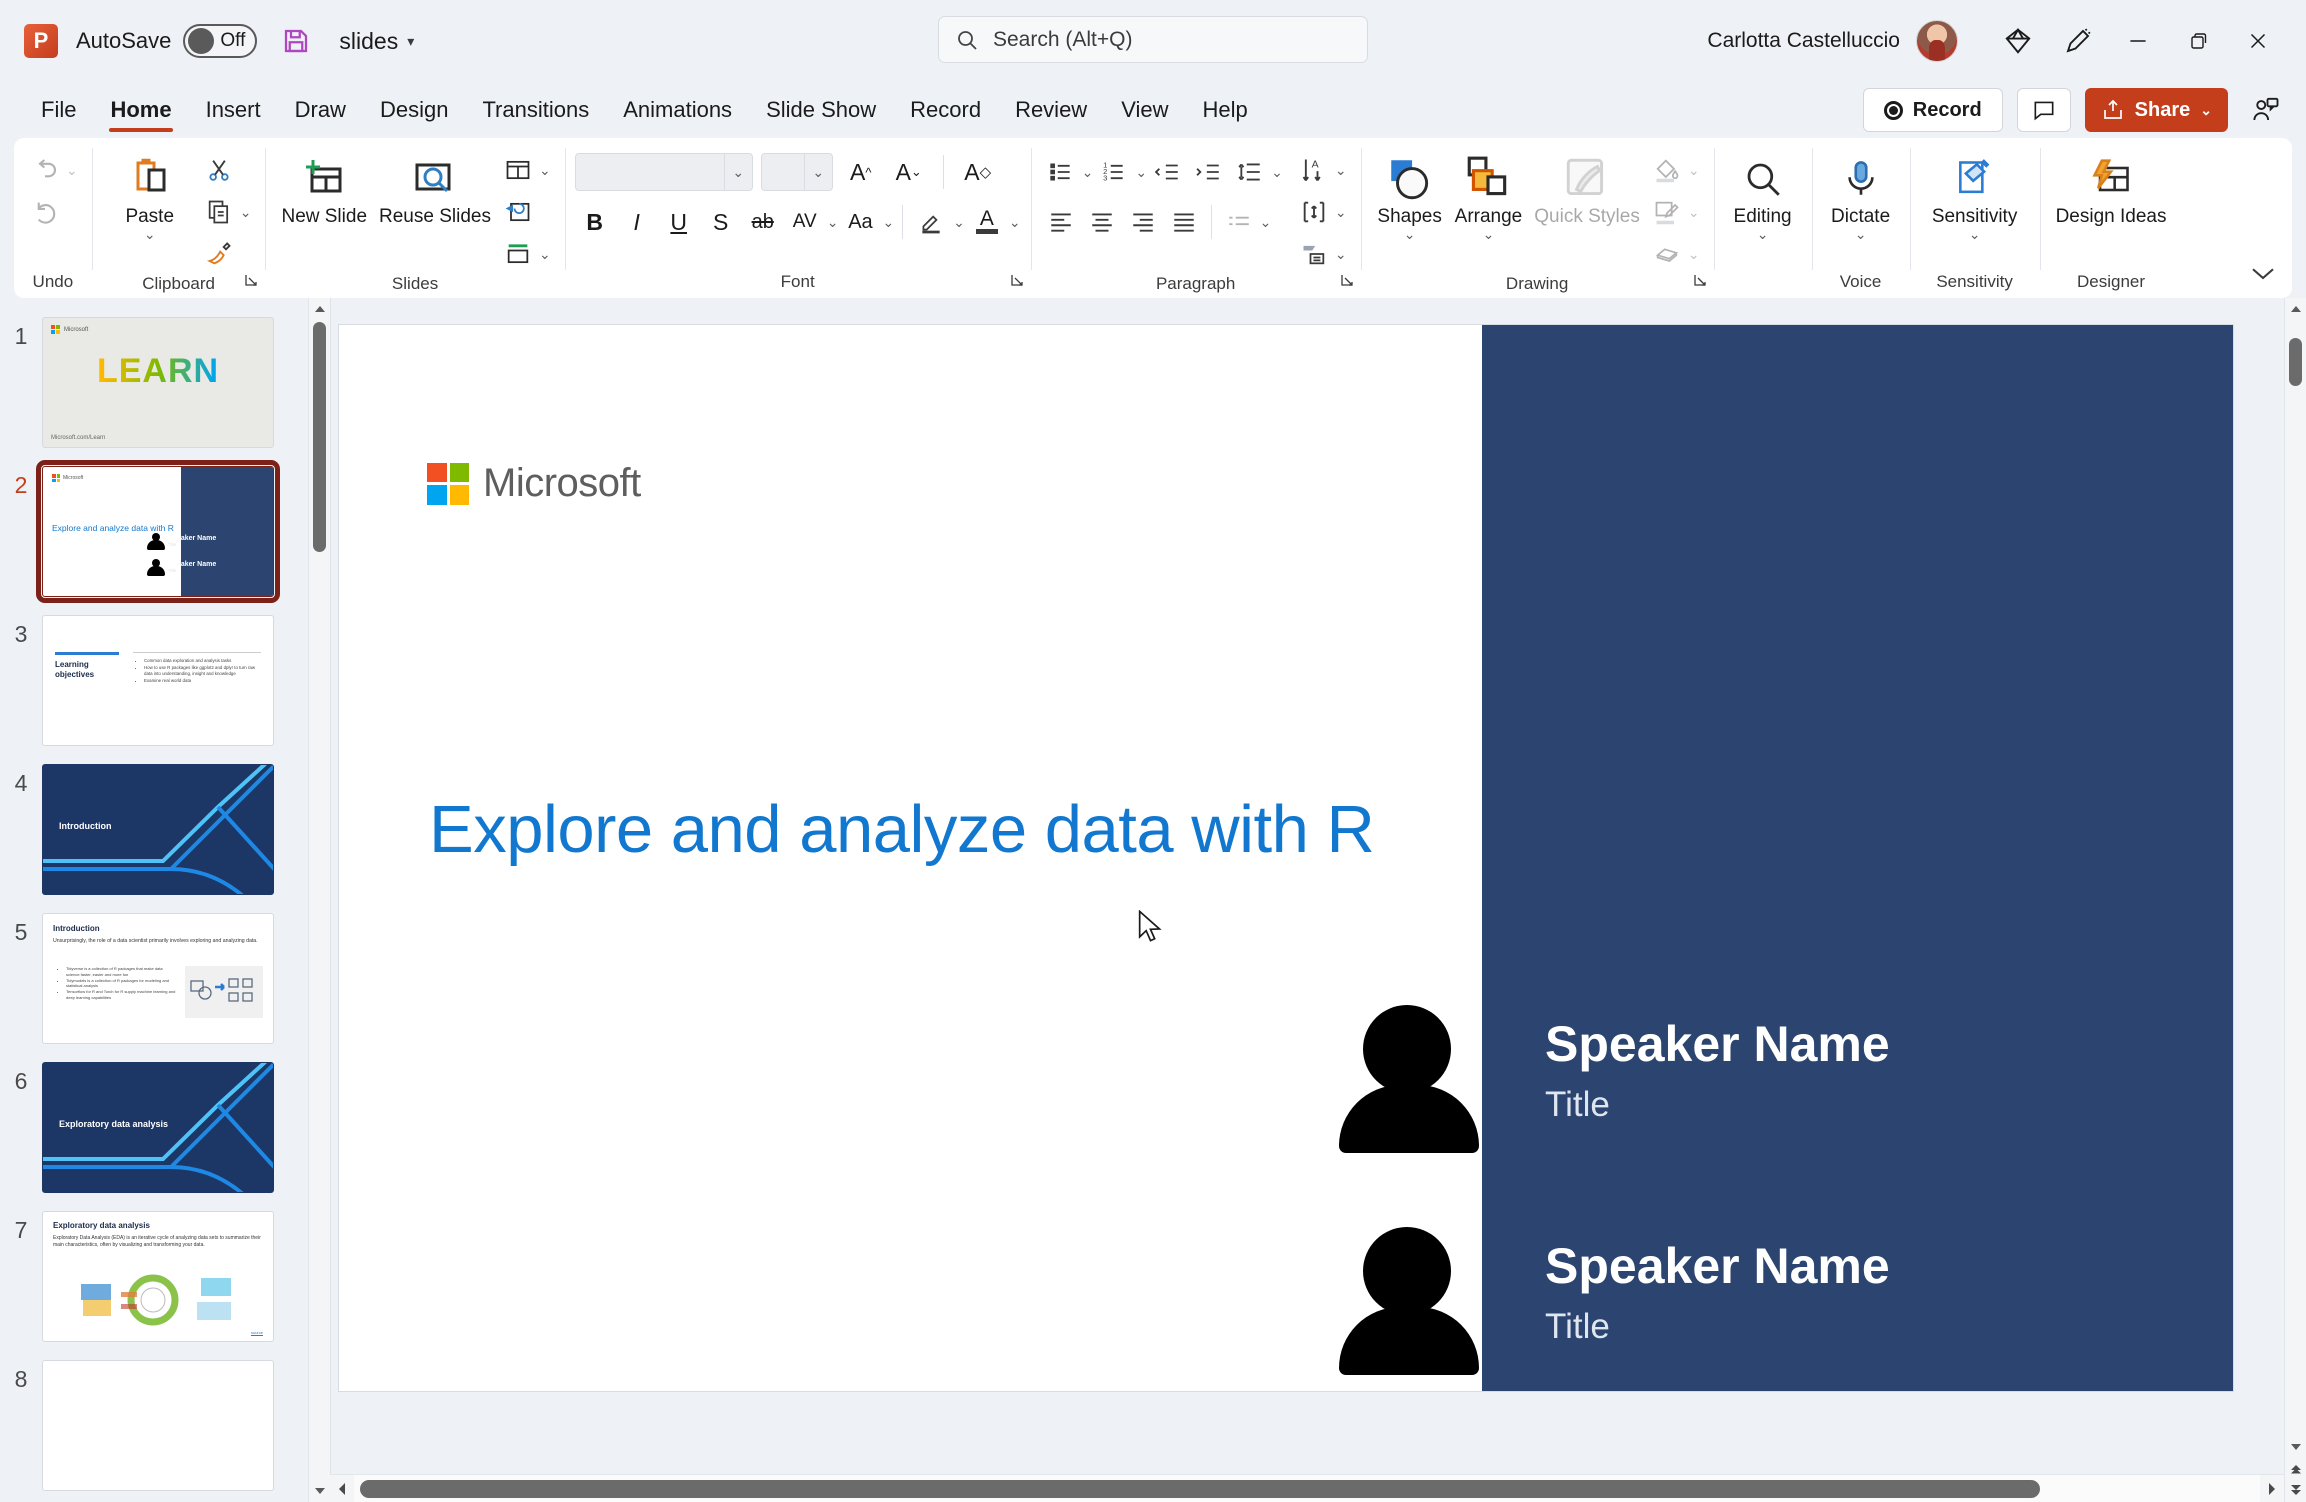 The height and width of the screenshot is (1502, 2306). Describe the element at coordinates (2295, 1447) in the screenshot. I see `canvas-scroll-down-button` at that location.